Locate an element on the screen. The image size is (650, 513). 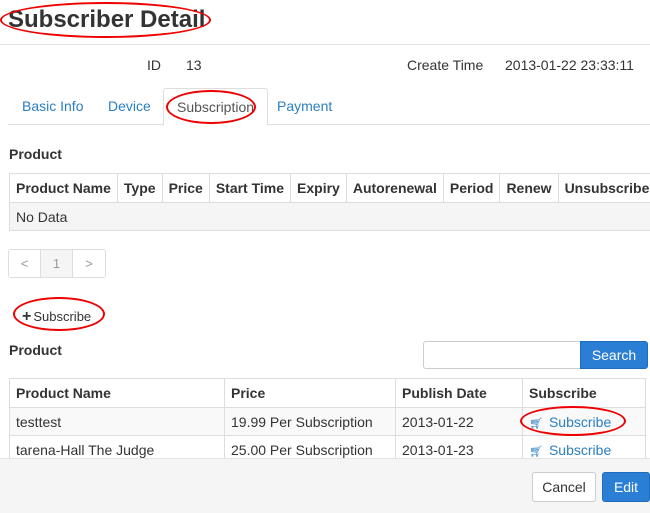
subscribe-cell: 🛒︎ Subscribe is located at coordinates (584, 421).